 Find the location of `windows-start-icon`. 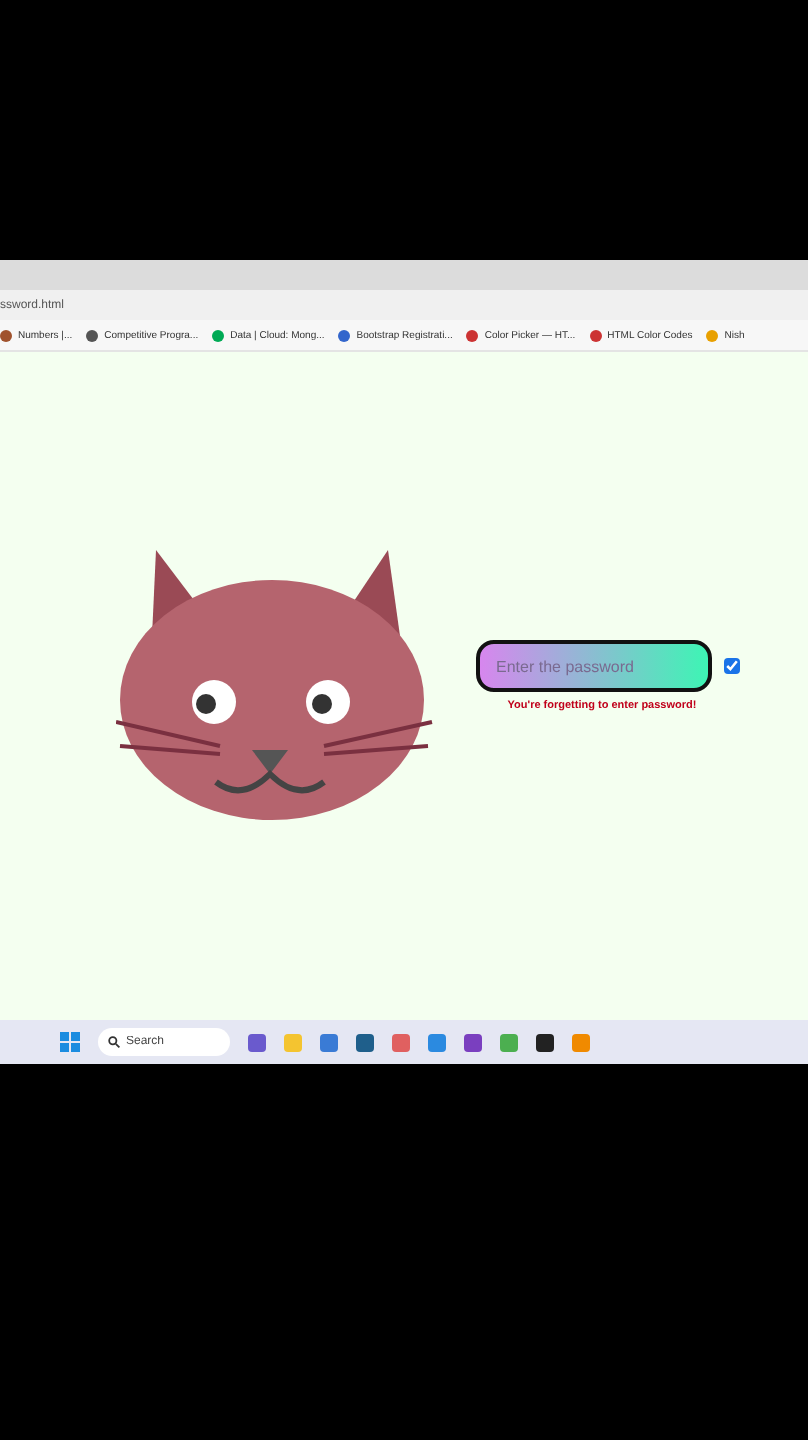

windows-start-icon is located at coordinates (70, 1042).